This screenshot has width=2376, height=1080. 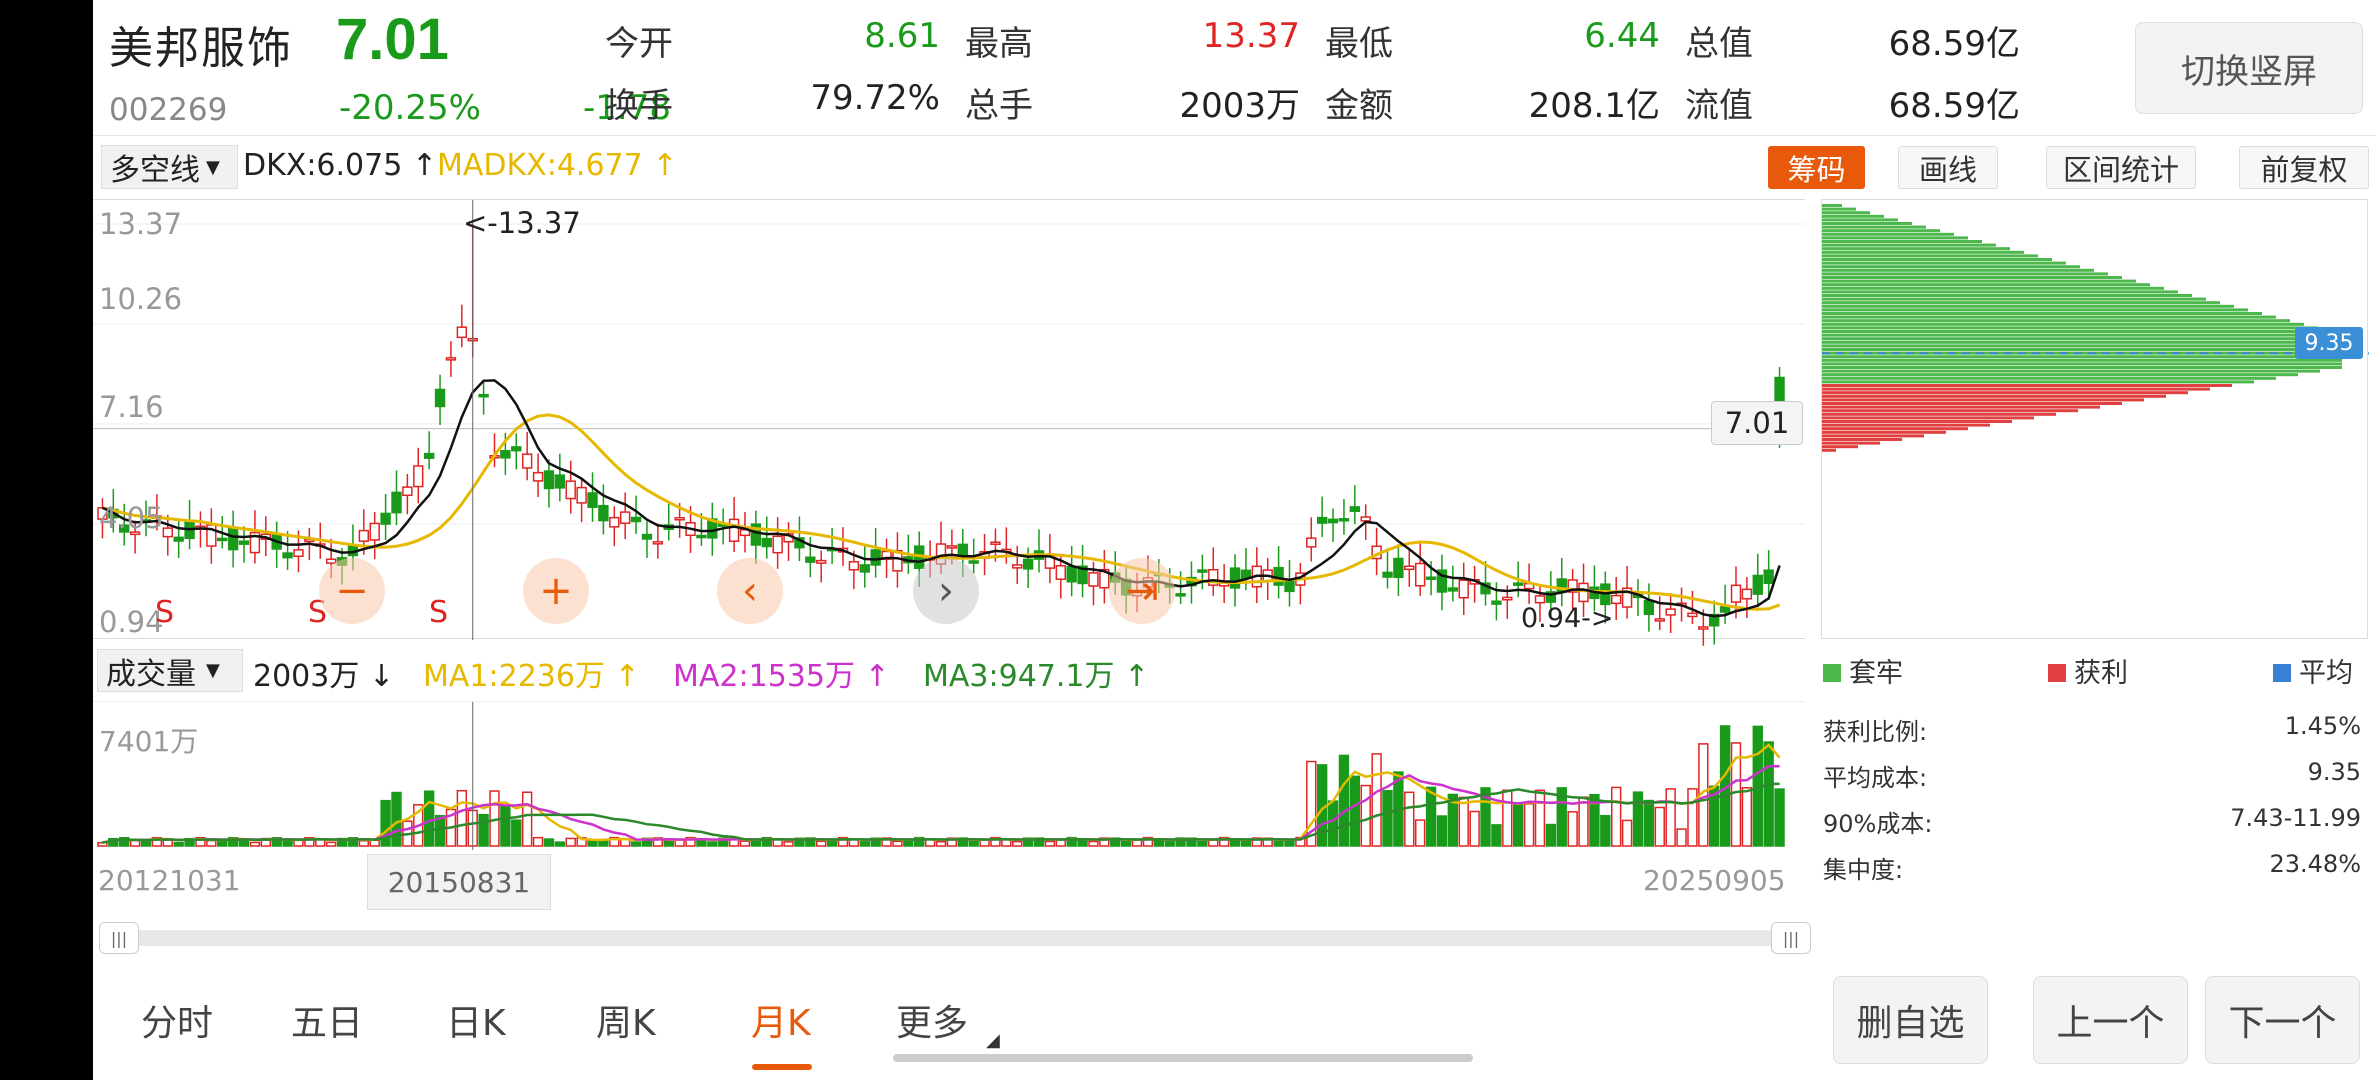 I want to click on tab-five-day: 五日, so click(x=327, y=1020).